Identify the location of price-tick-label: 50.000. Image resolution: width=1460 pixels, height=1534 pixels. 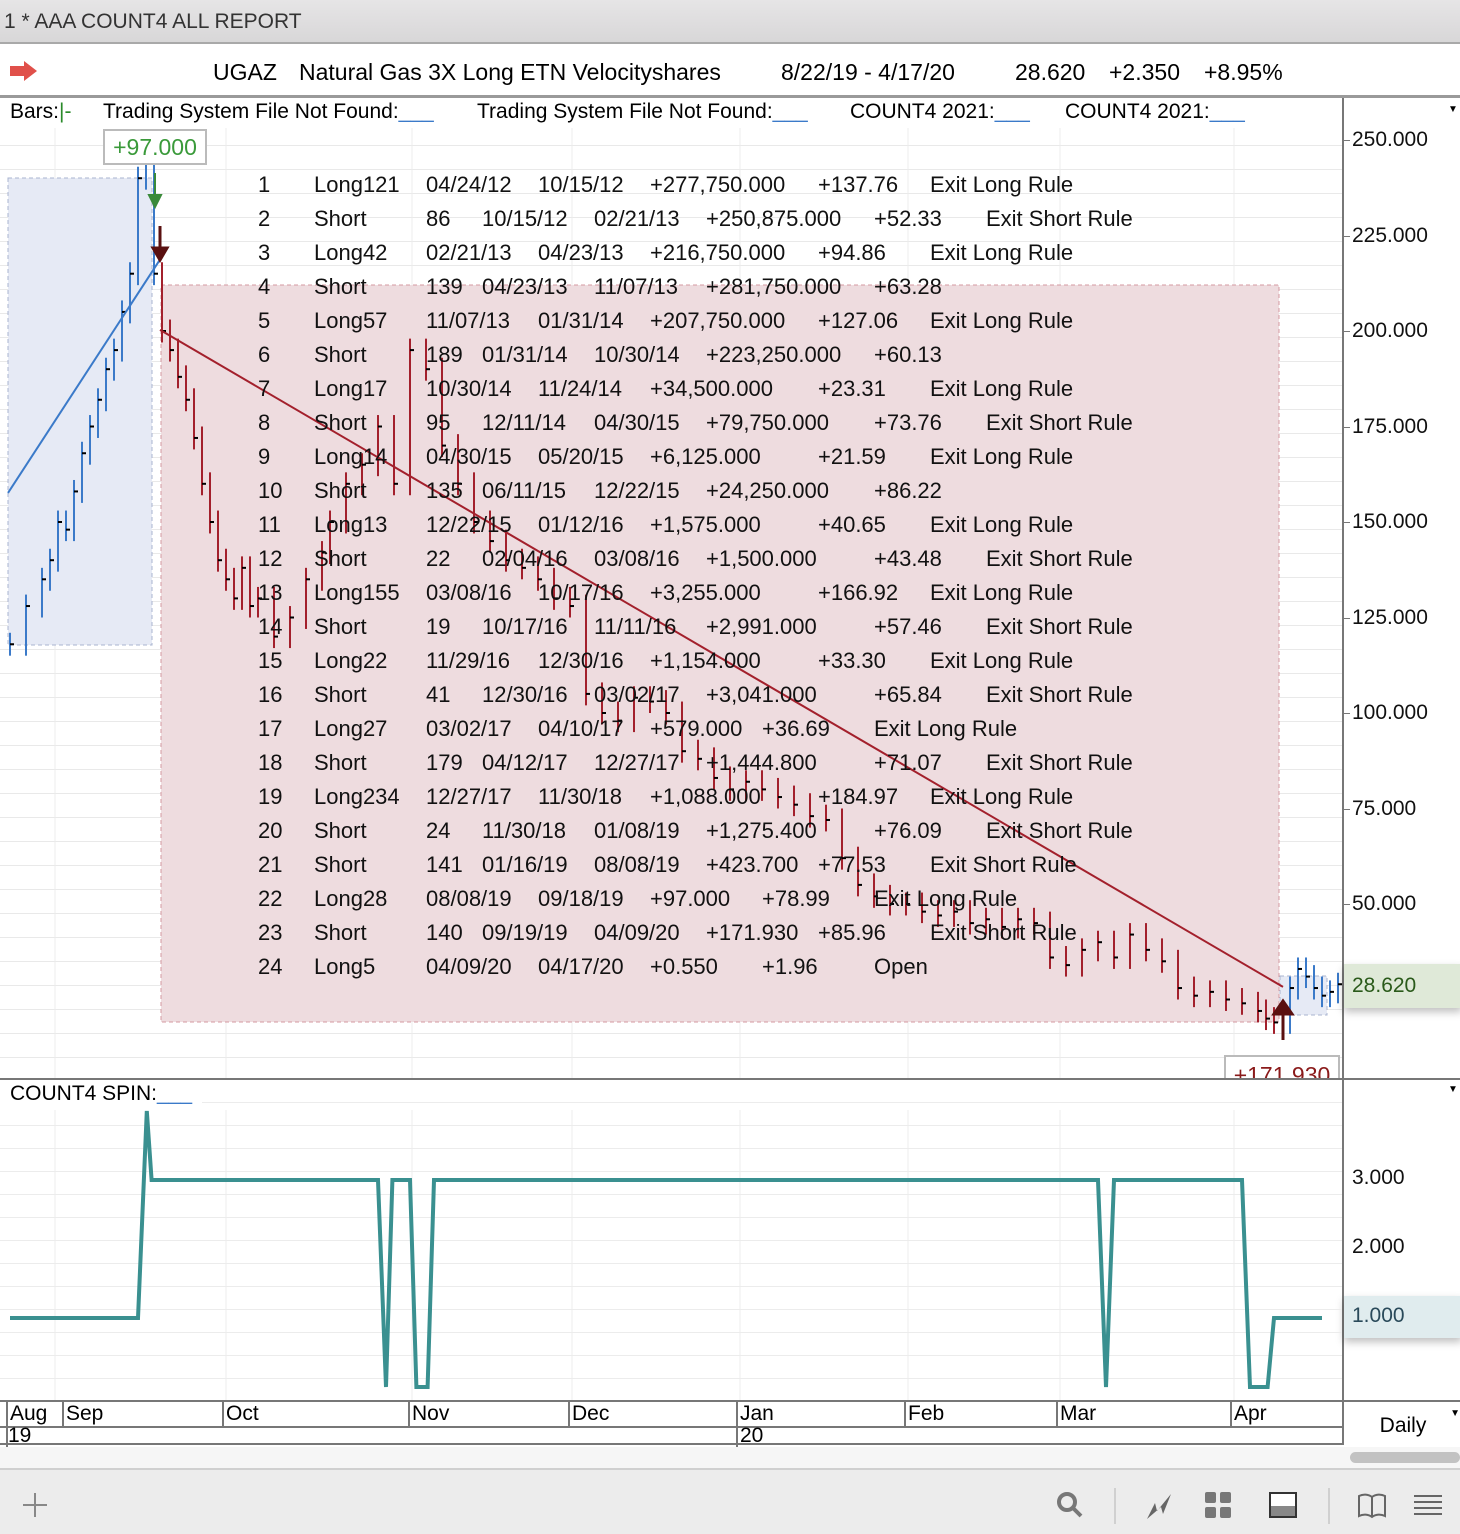
(1384, 903).